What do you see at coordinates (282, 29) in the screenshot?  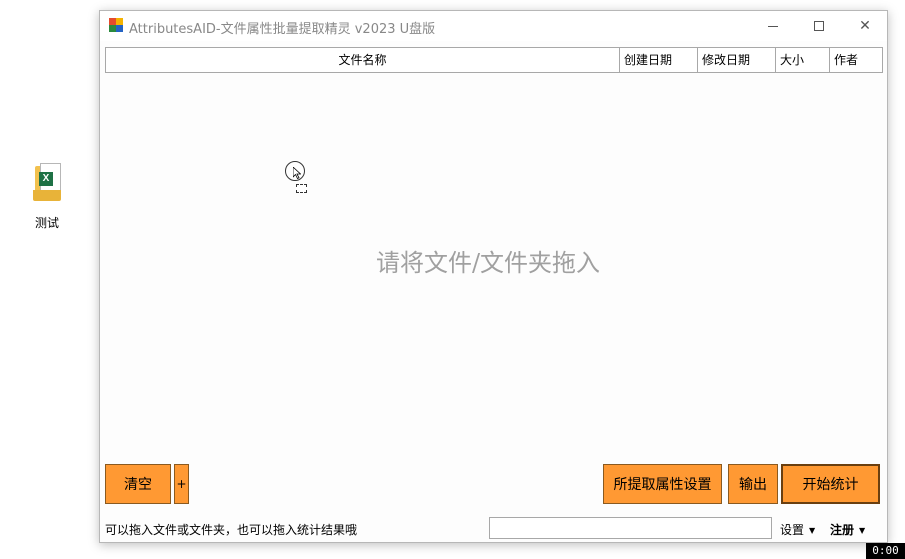 I see `window-title: AttributesAID-文件属性批量提取精灵 v2023 U盘版` at bounding box center [282, 29].